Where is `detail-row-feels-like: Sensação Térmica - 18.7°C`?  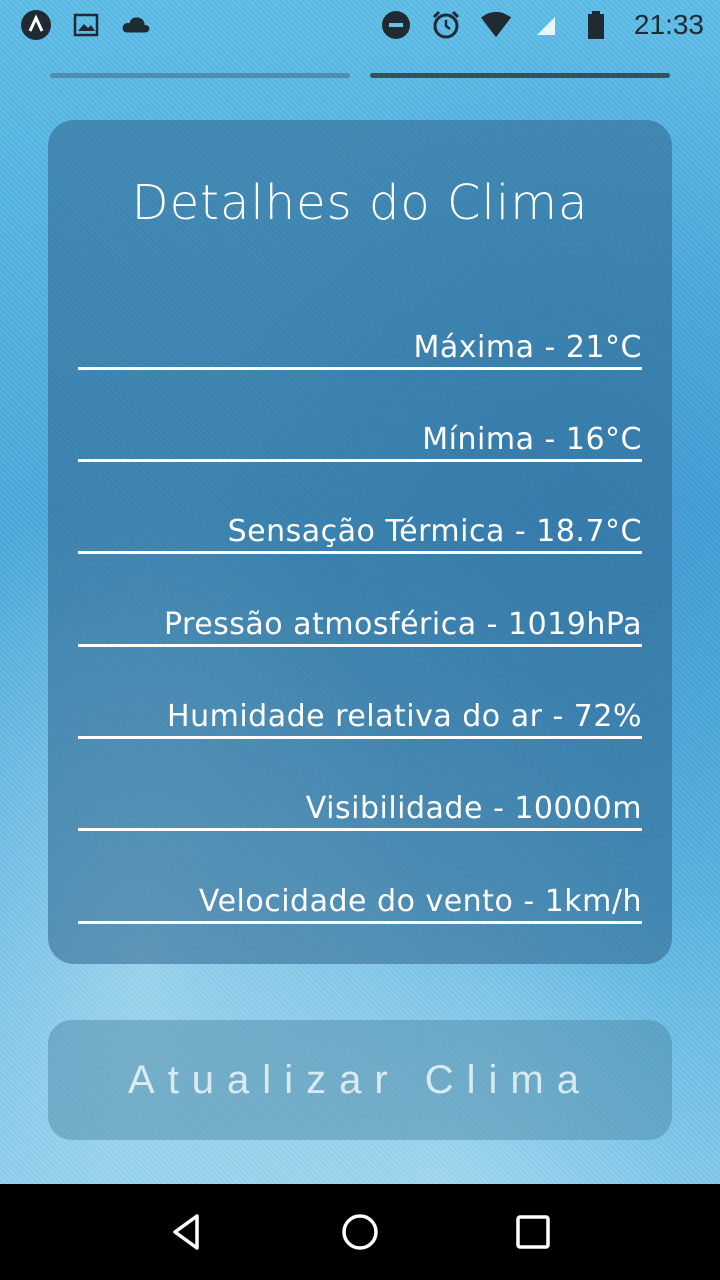 detail-row-feels-like: Sensação Térmica - 18.7°C is located at coordinates (360, 534).